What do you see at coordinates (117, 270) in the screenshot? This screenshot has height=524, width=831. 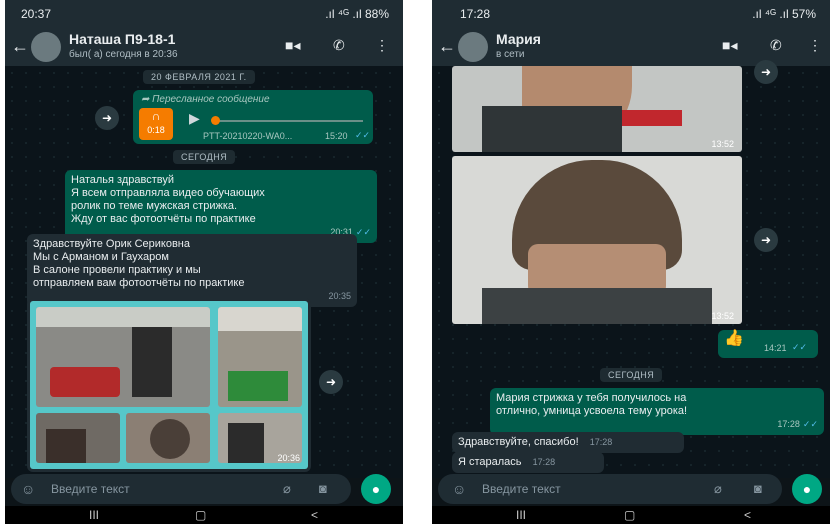 I see `message-line: В салоне провели практику и мы` at bounding box center [117, 270].